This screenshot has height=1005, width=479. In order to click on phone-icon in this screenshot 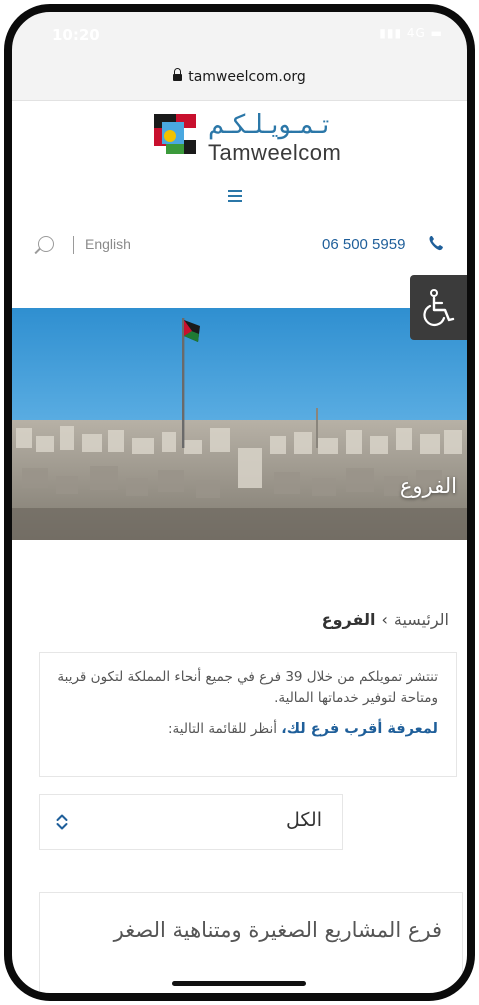, I will do `click(436, 243)`.